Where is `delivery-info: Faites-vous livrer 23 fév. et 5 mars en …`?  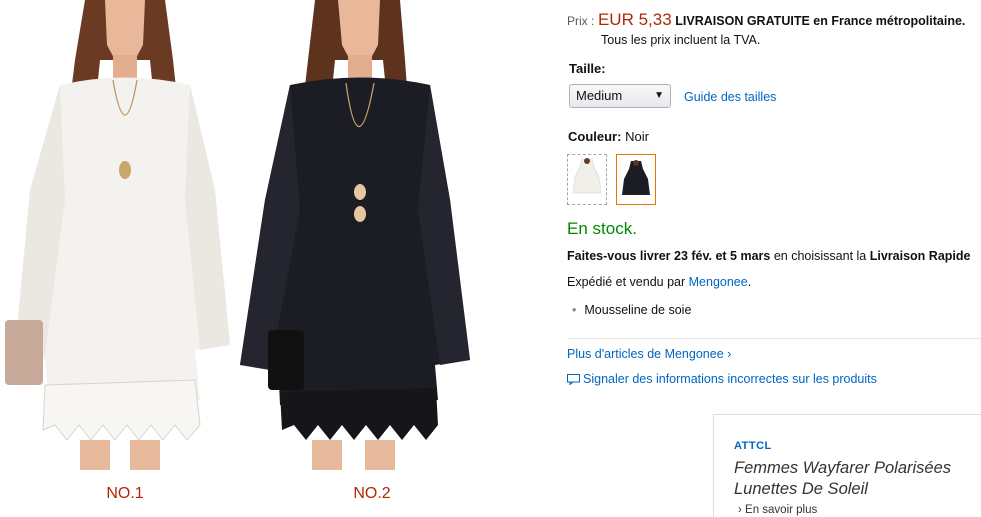
delivery-info: Faites-vous livrer 23 fév. et 5 mars en … is located at coordinates (768, 256).